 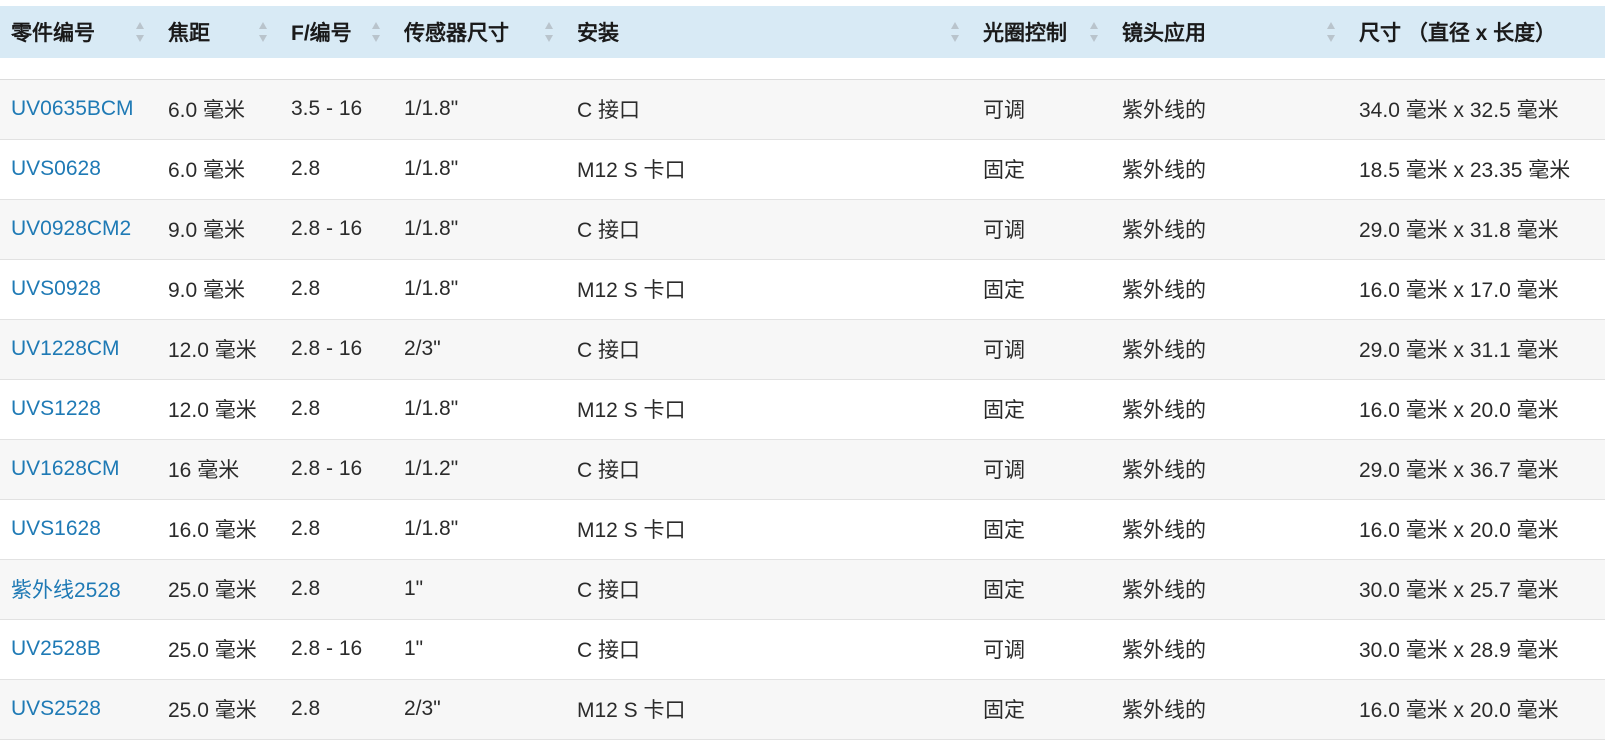 I want to click on dimensions-cell: 29.0 毫米 x 31.1 毫米, so click(x=1459, y=350).